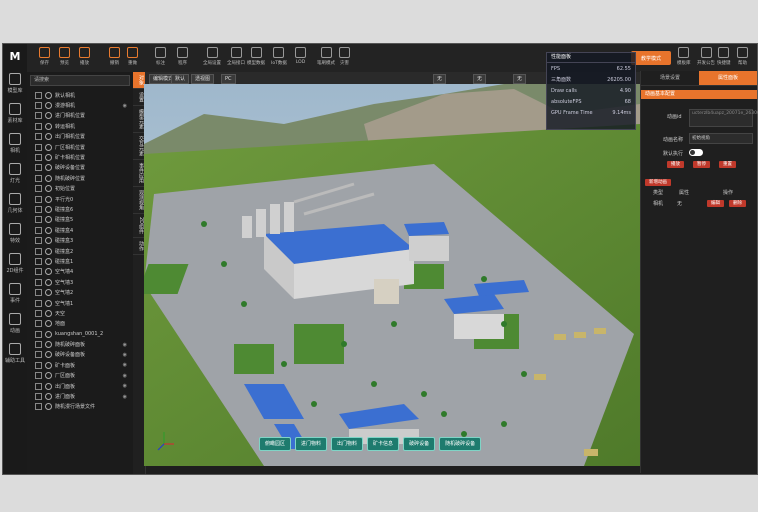 The image size is (758, 512). Describe the element at coordinates (80, 386) in the screenshot. I see `tree-row: 出门面板 ◉` at that location.